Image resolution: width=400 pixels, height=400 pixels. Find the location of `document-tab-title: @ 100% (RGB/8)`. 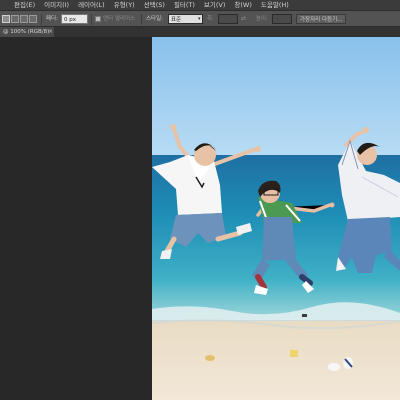

document-tab-title: @ 100% (RGB/8) is located at coordinates (26, 32).